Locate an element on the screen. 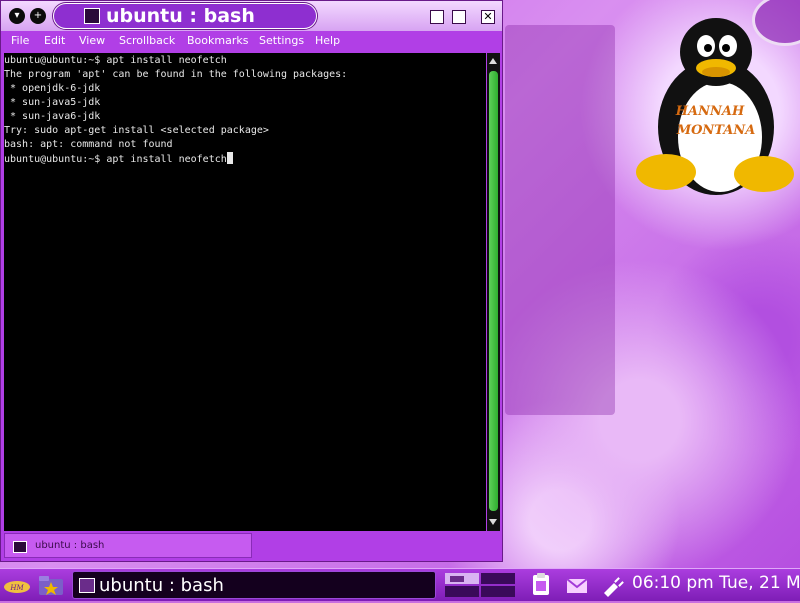 The height and width of the screenshot is (603, 800). tux-logo: HANNAH MONTANA is located at coordinates (715, 106).